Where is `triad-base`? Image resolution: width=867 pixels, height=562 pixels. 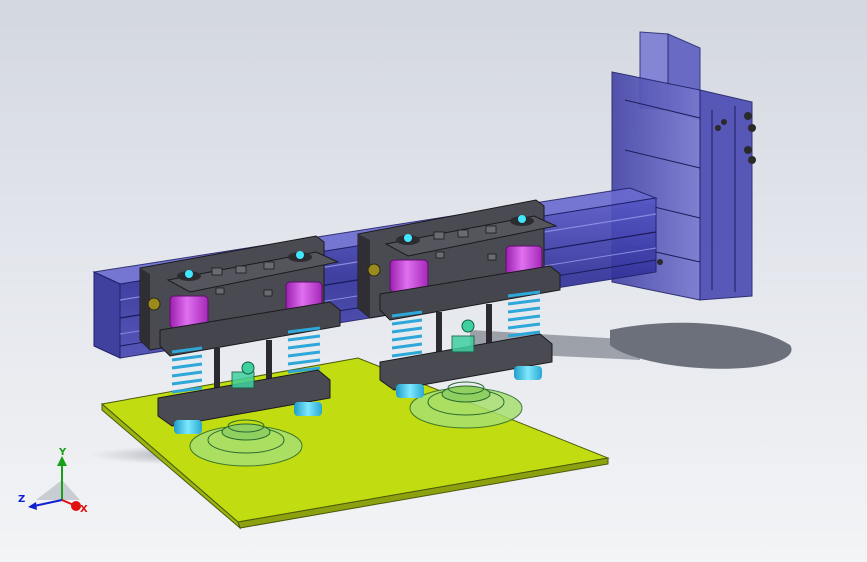
triad-base is located at coordinates (58, 490).